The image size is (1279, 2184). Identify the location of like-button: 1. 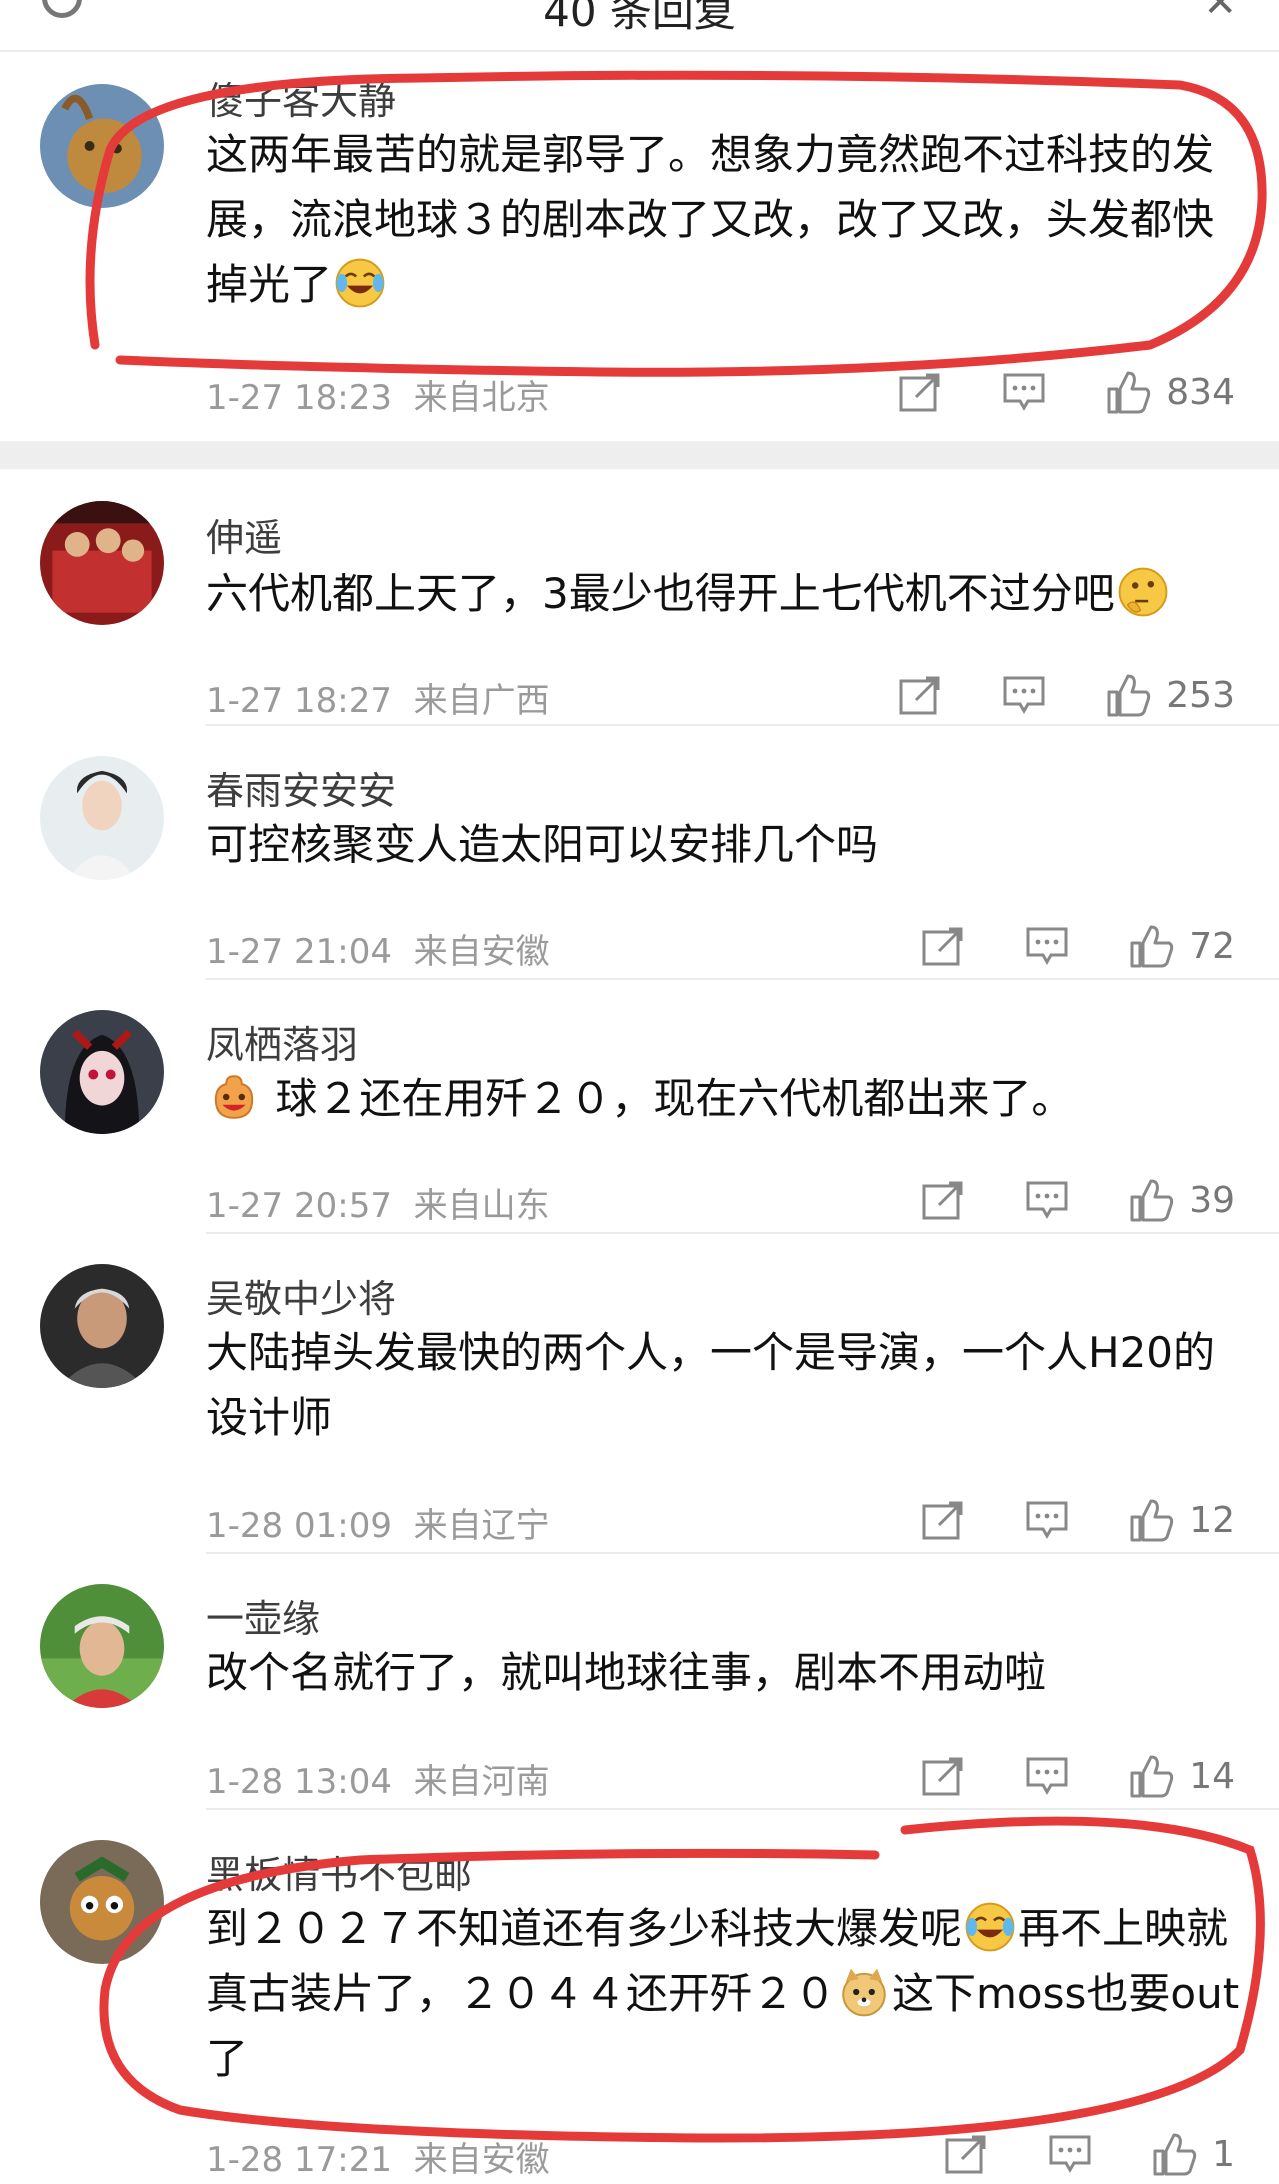
(1193, 2154).